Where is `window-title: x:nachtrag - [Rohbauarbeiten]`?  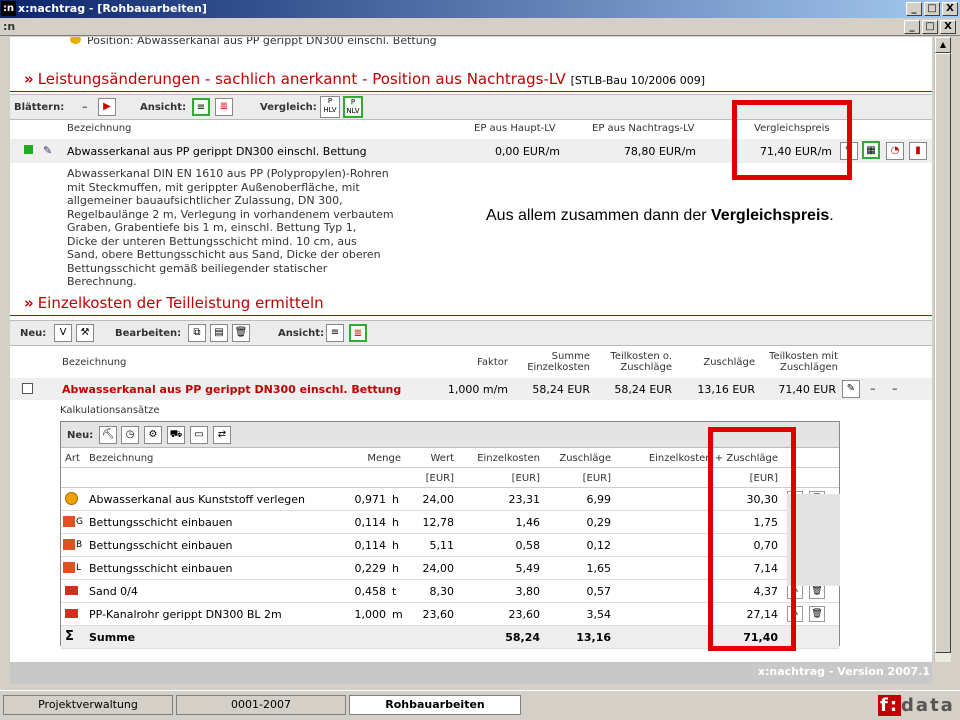 window-title: x:nachtrag - [Rohbauarbeiten] is located at coordinates (112, 8).